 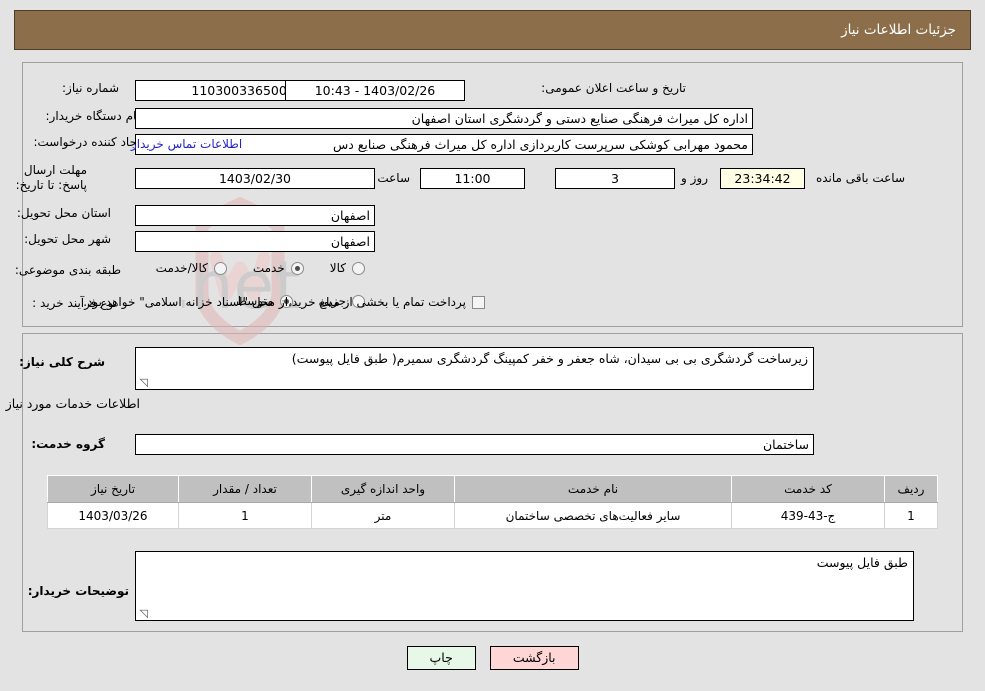 I want to click on days-remaining-value: 3, so click(x=615, y=178).